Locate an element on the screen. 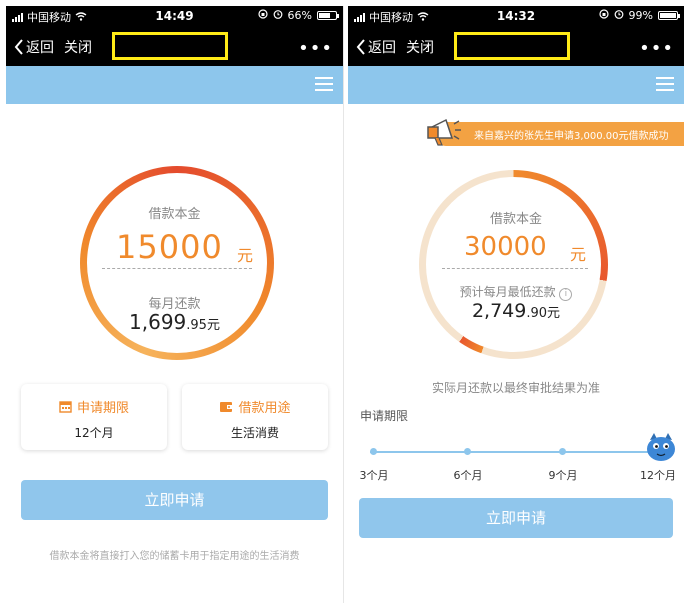 The image size is (690, 609). term-title: 申请期限 is located at coordinates (102, 408).